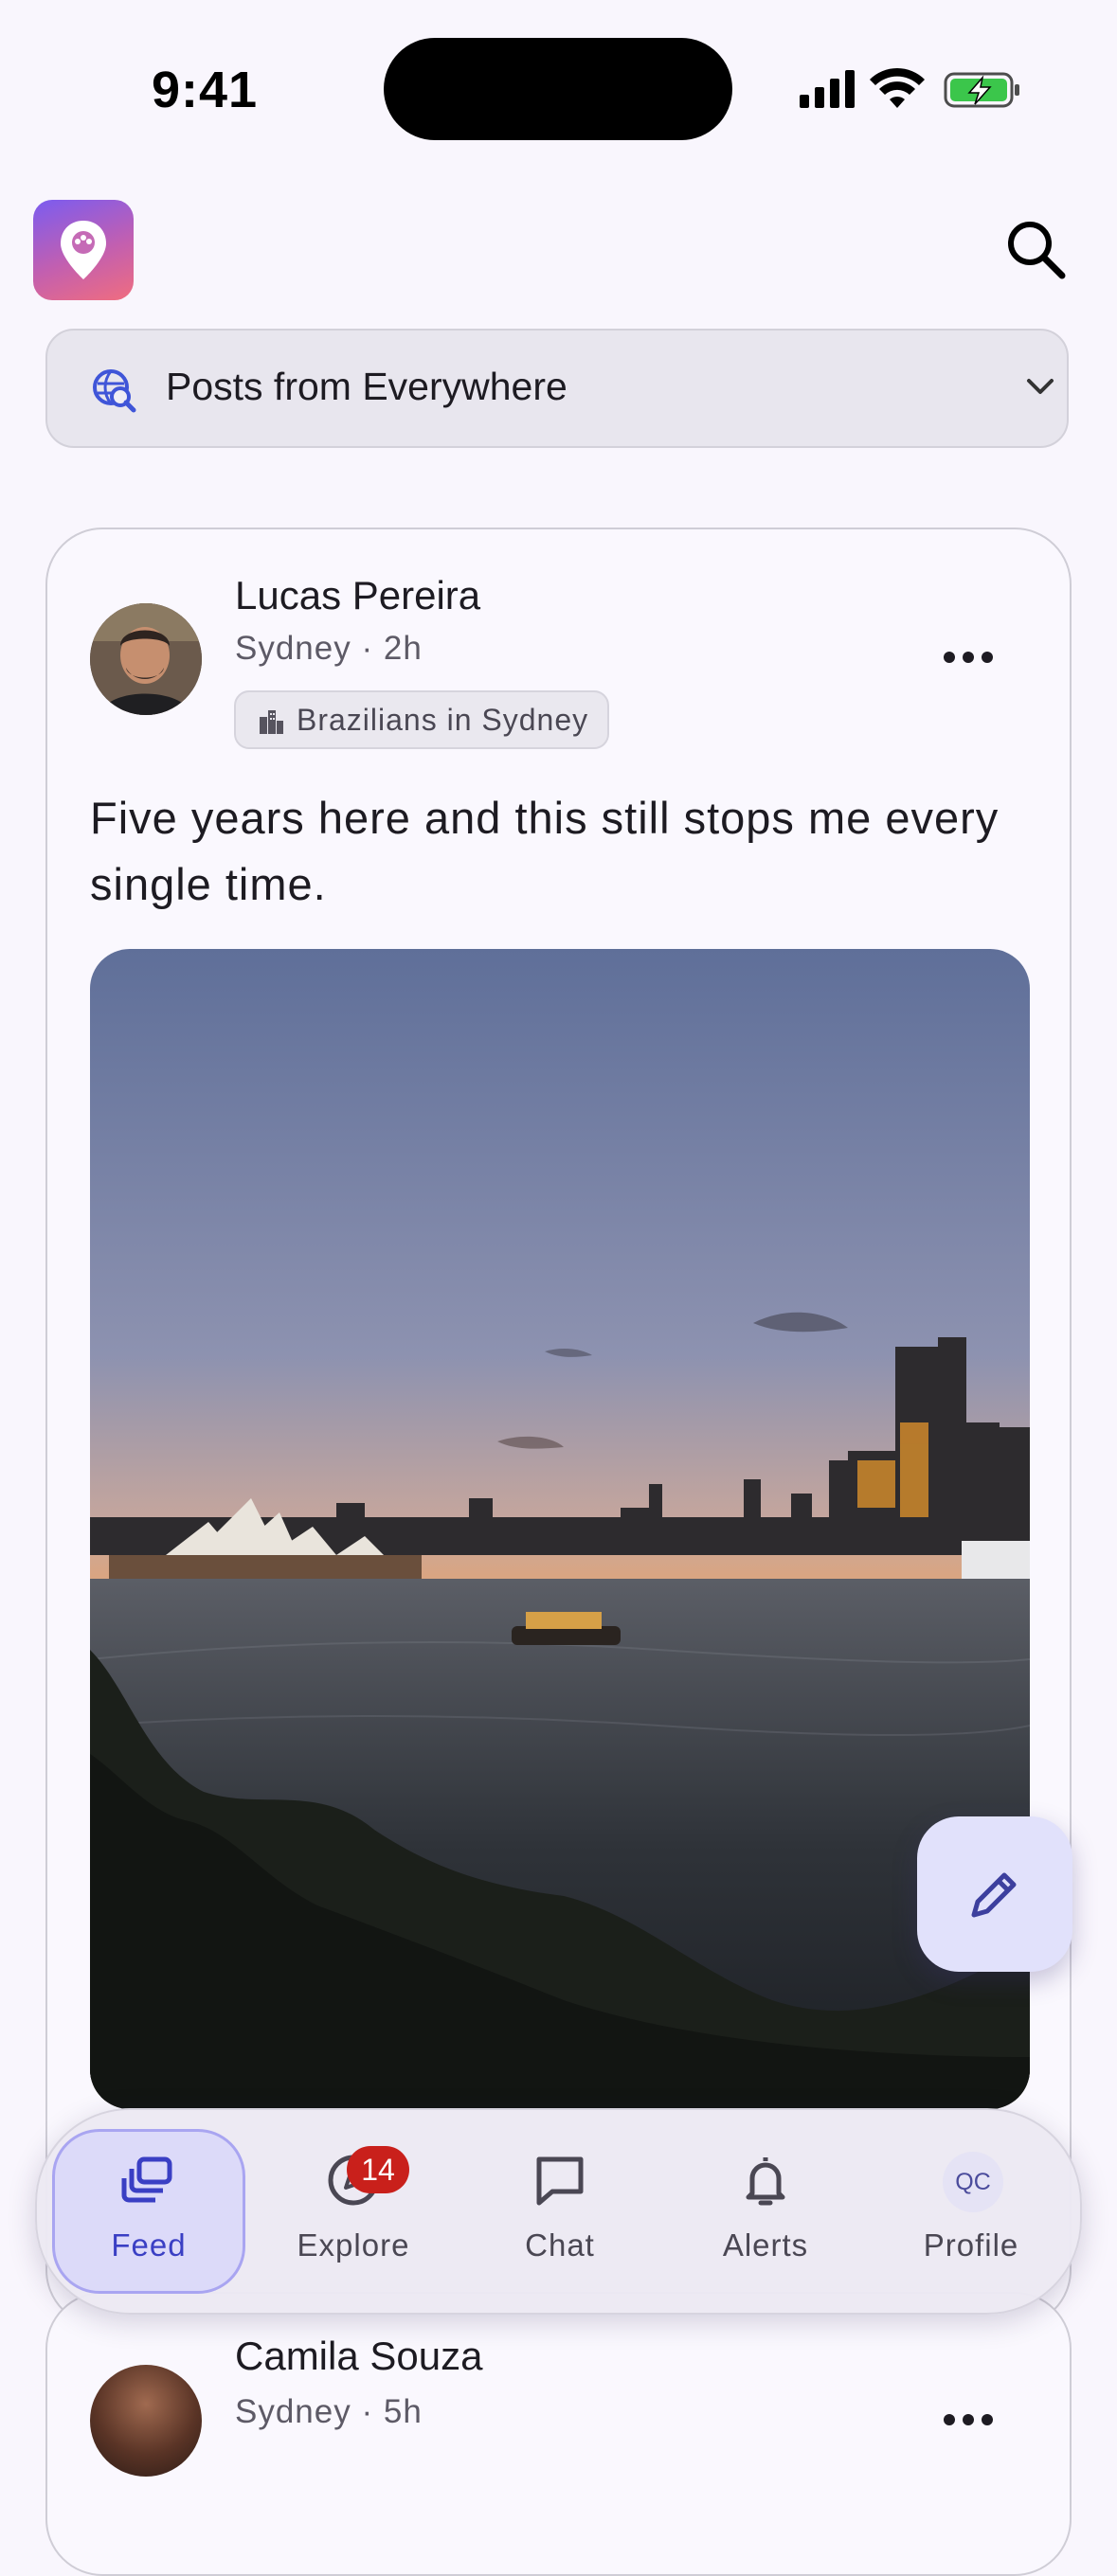 The image size is (1117, 2576). I want to click on globe-search-icon, so click(113, 393).